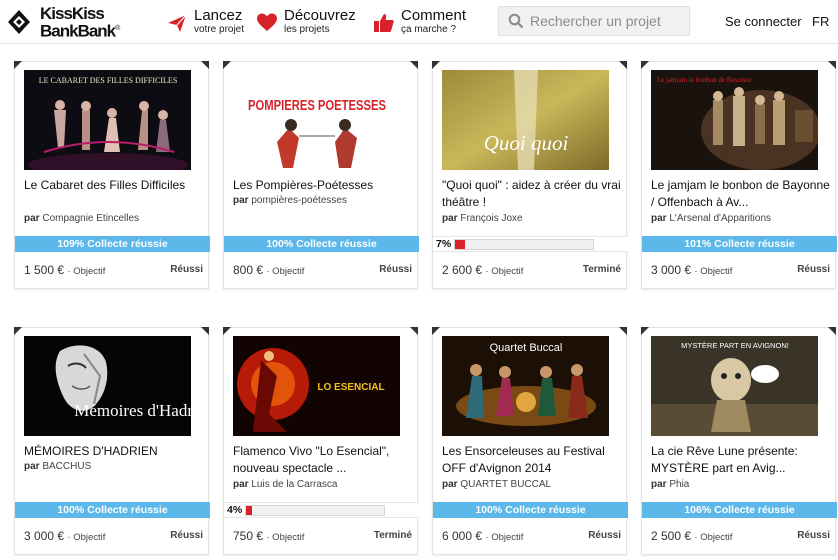  Describe the element at coordinates (115, 451) in the screenshot. I see `project-title: MÉMOIRES D'HADRIEN` at that location.